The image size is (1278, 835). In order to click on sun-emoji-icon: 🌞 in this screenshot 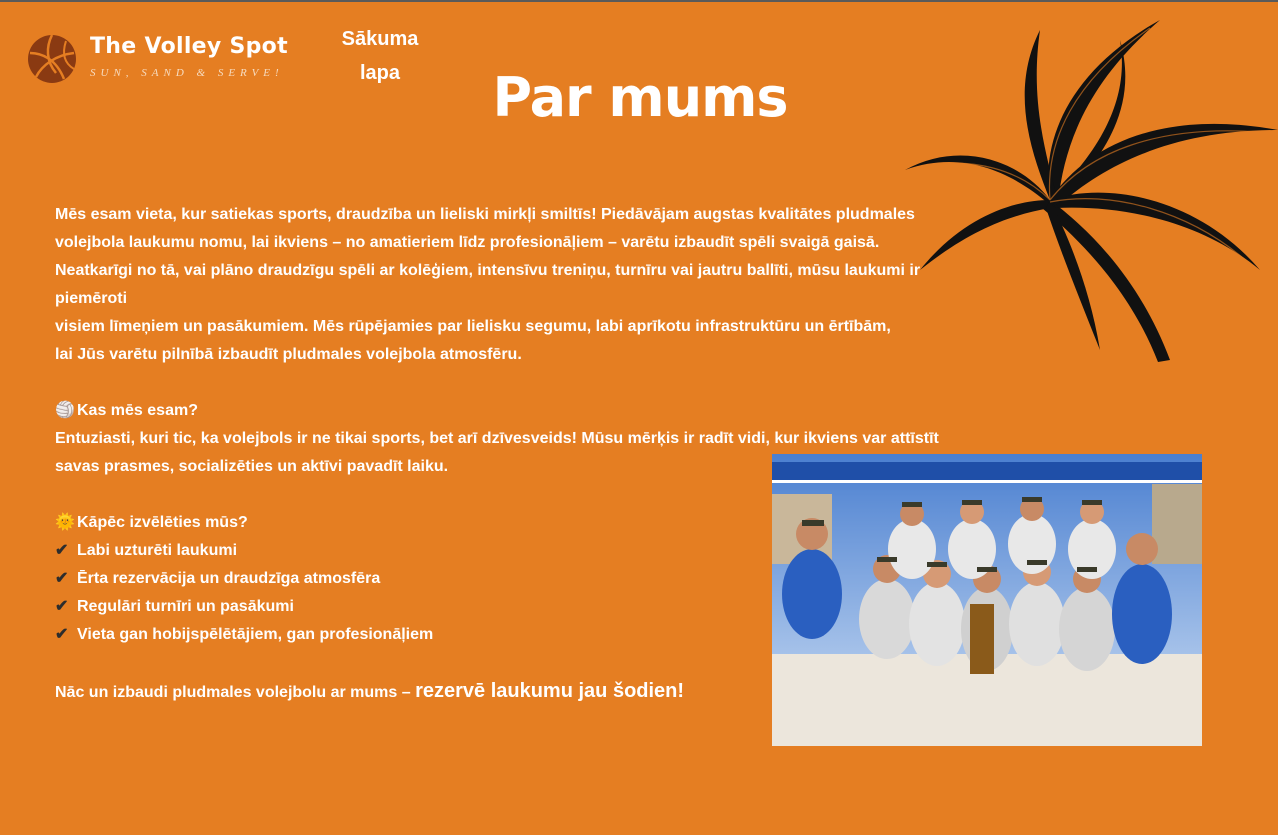, I will do `click(65, 522)`.